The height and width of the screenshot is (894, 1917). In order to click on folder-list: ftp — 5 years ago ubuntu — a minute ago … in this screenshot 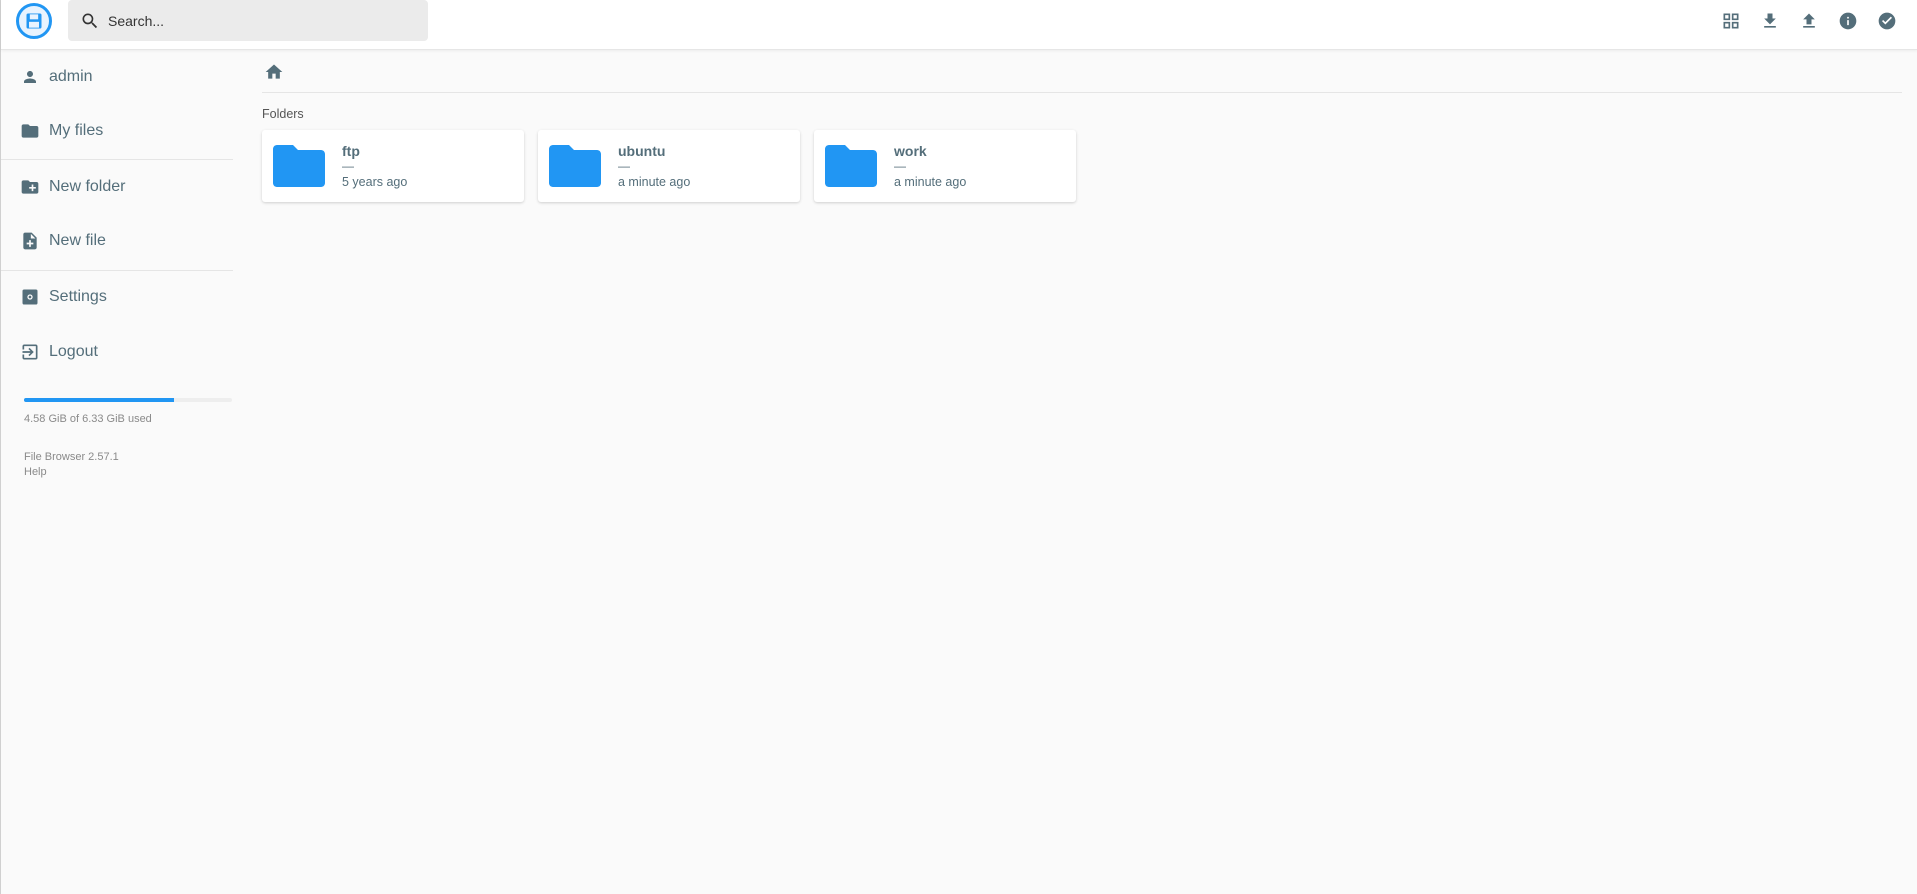, I will do `click(669, 166)`.